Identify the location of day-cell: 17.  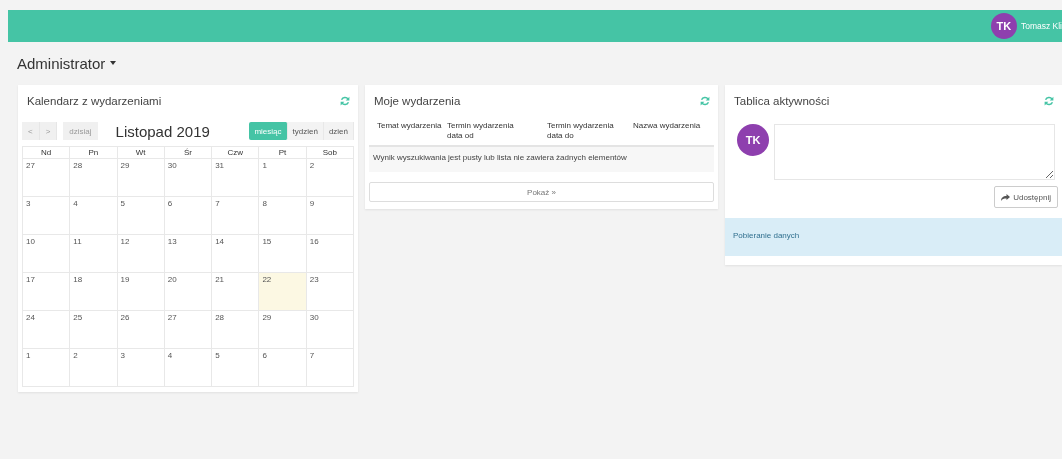
(47, 292).